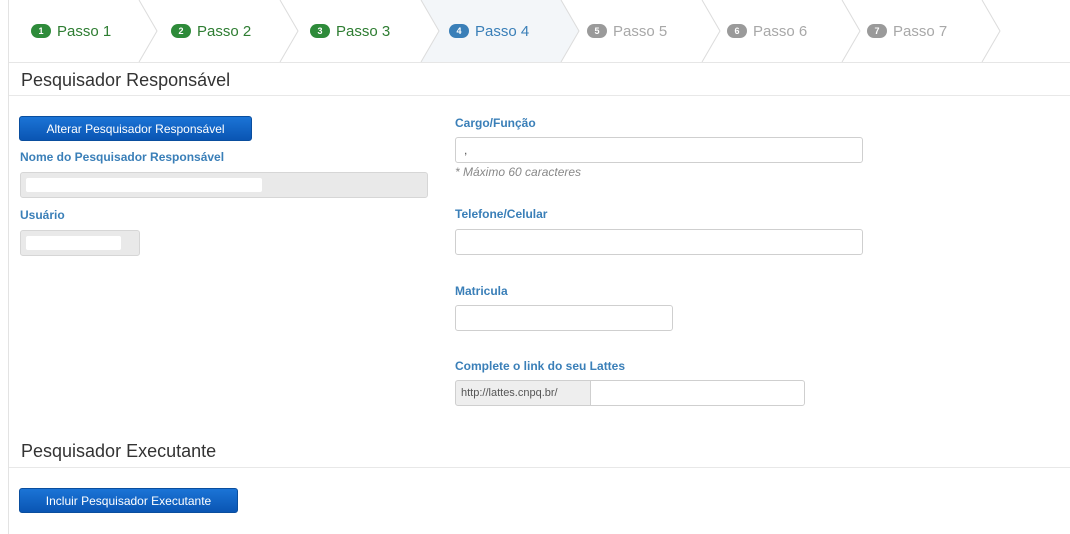 This screenshot has height=534, width=1070. What do you see at coordinates (501, 214) in the screenshot?
I see `phone-label: Telefone/Celular` at bounding box center [501, 214].